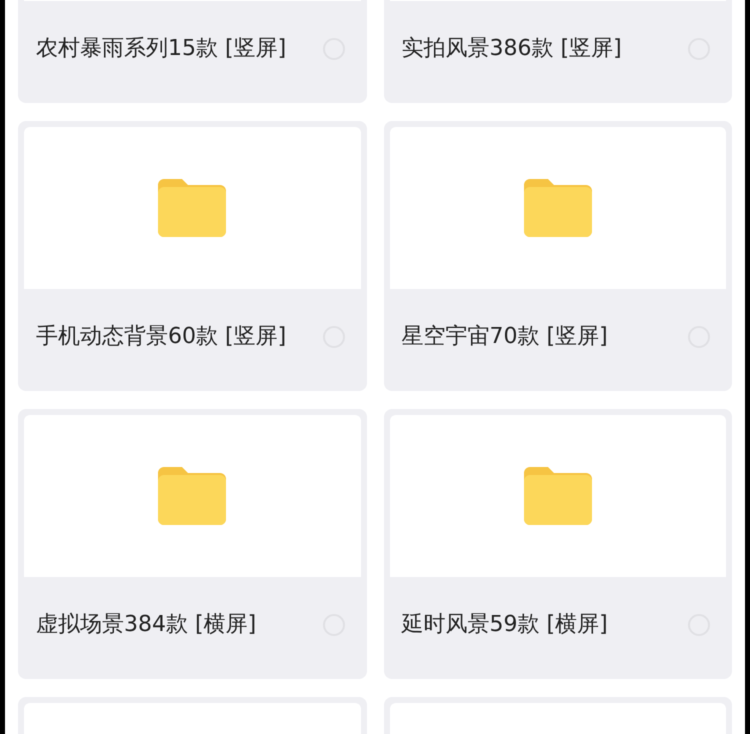 Image resolution: width=750 pixels, height=734 pixels. I want to click on folder-card: 实拍风景386款 [竖屏], so click(558, 51).